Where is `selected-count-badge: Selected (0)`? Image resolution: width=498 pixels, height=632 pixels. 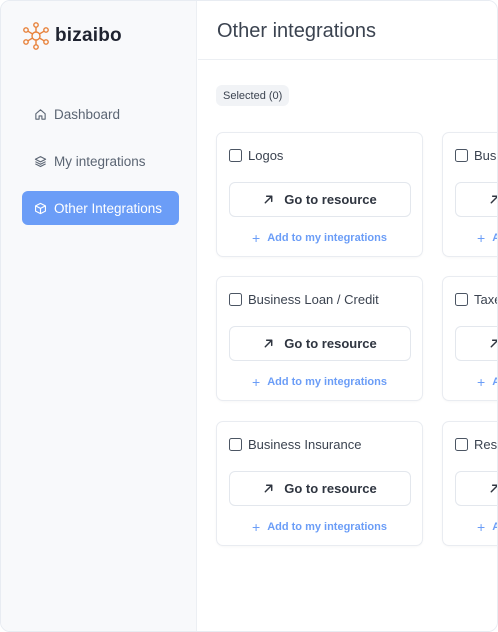 selected-count-badge: Selected (0) is located at coordinates (253, 95).